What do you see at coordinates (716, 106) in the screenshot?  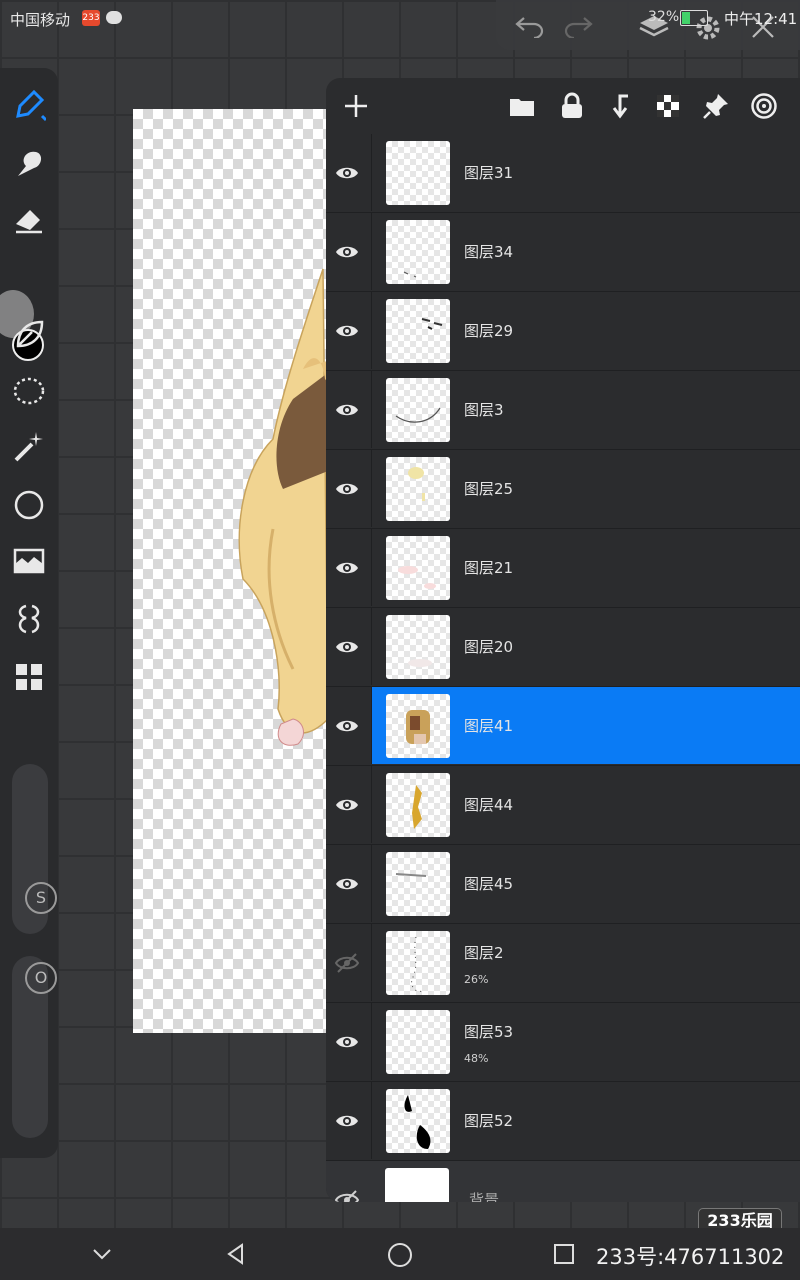 I see `pin-icon` at bounding box center [716, 106].